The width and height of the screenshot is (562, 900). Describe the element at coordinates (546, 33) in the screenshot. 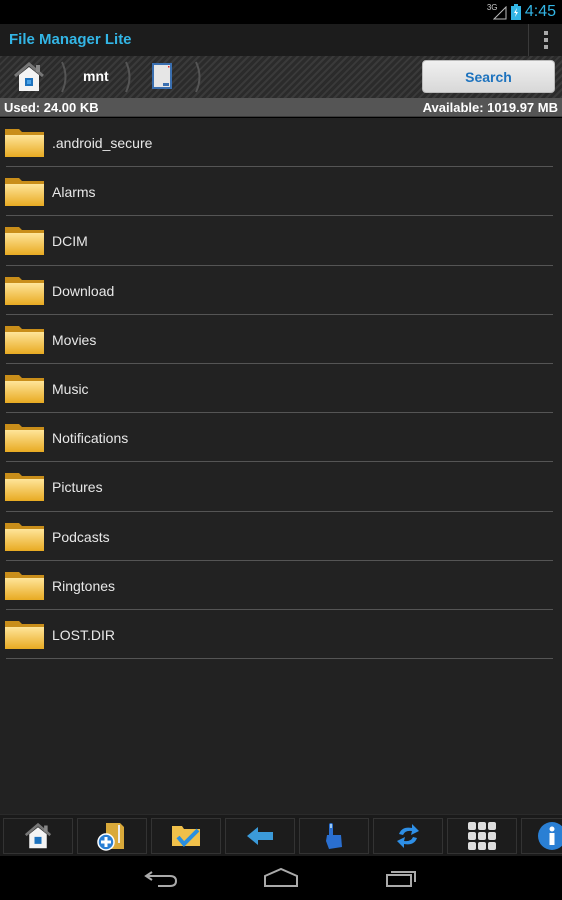

I see `overflow-menu-icon` at that location.